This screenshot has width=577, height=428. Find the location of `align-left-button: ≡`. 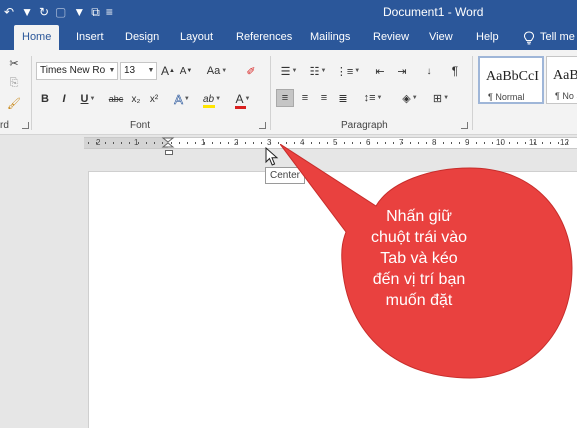

align-left-button: ≡ is located at coordinates (285, 98).